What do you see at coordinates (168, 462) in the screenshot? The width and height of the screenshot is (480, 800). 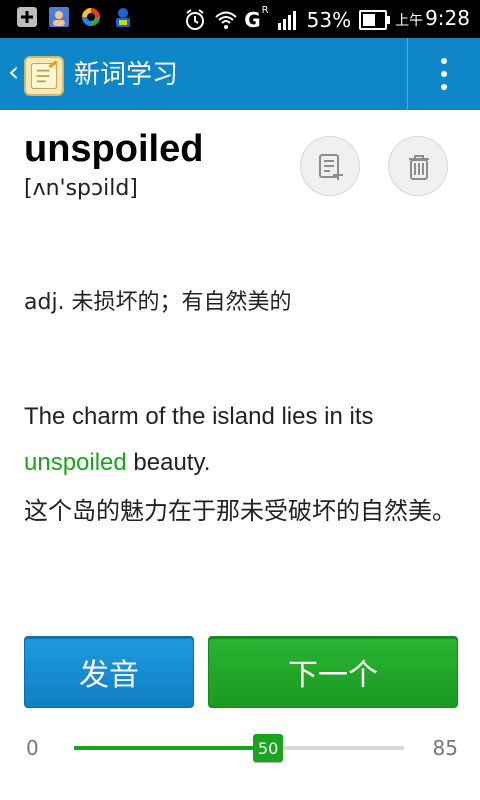 I see `example-suffix: beauty.` at bounding box center [168, 462].